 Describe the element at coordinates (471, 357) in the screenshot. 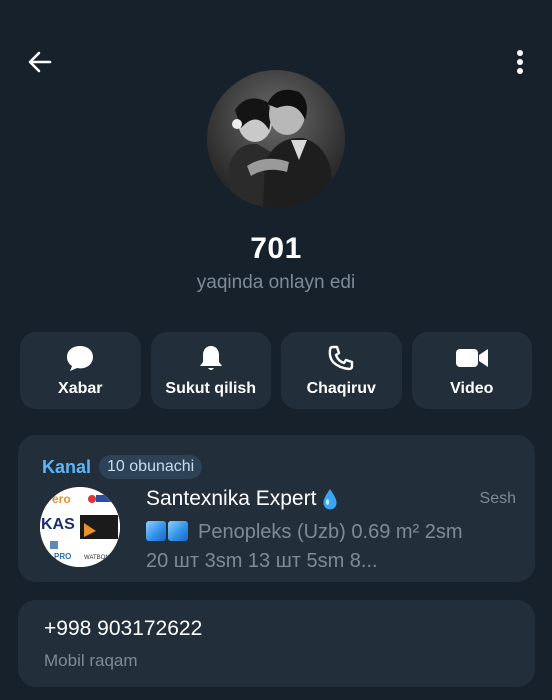

I see `video-camera-icon` at that location.